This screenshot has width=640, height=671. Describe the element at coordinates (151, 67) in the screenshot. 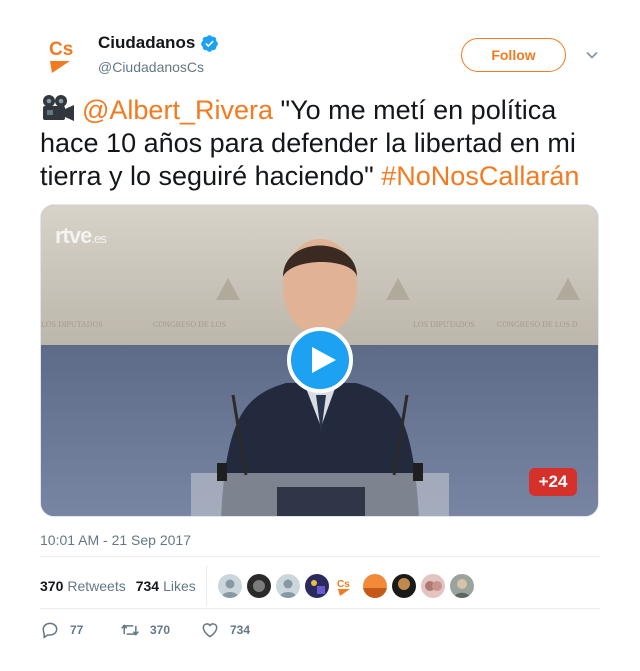

I see `author-handle: @CiudadanosCs` at that location.